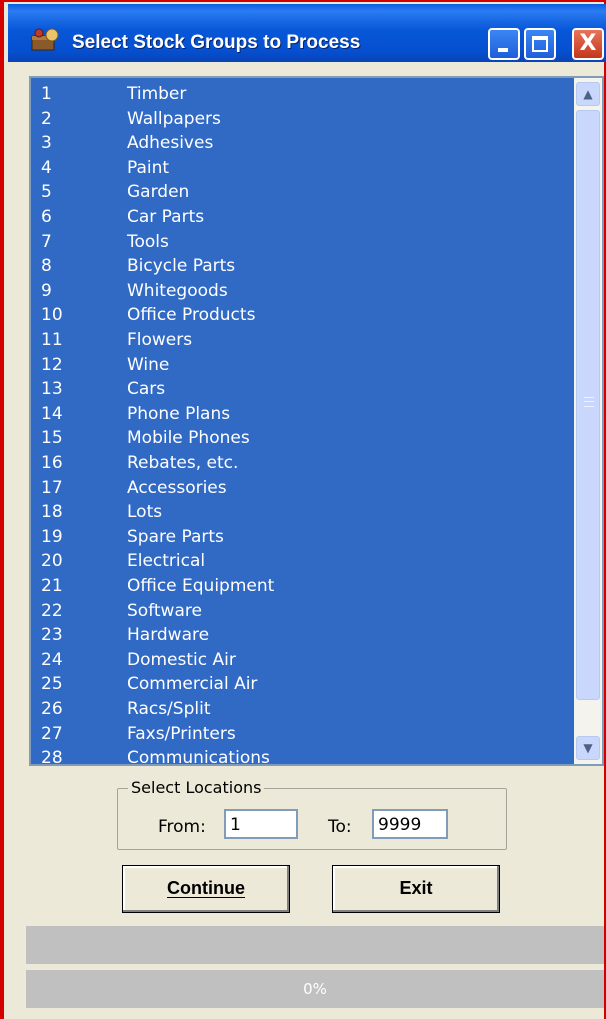 The image size is (606, 1019). I want to click on list-item: 1 Timber, so click(301, 94).